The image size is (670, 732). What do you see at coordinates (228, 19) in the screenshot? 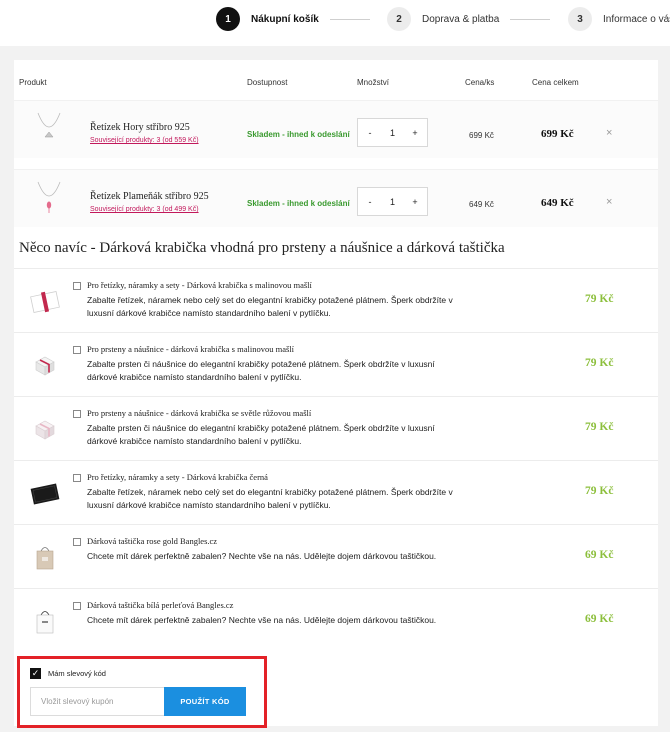
I see `step-number: 1` at bounding box center [228, 19].